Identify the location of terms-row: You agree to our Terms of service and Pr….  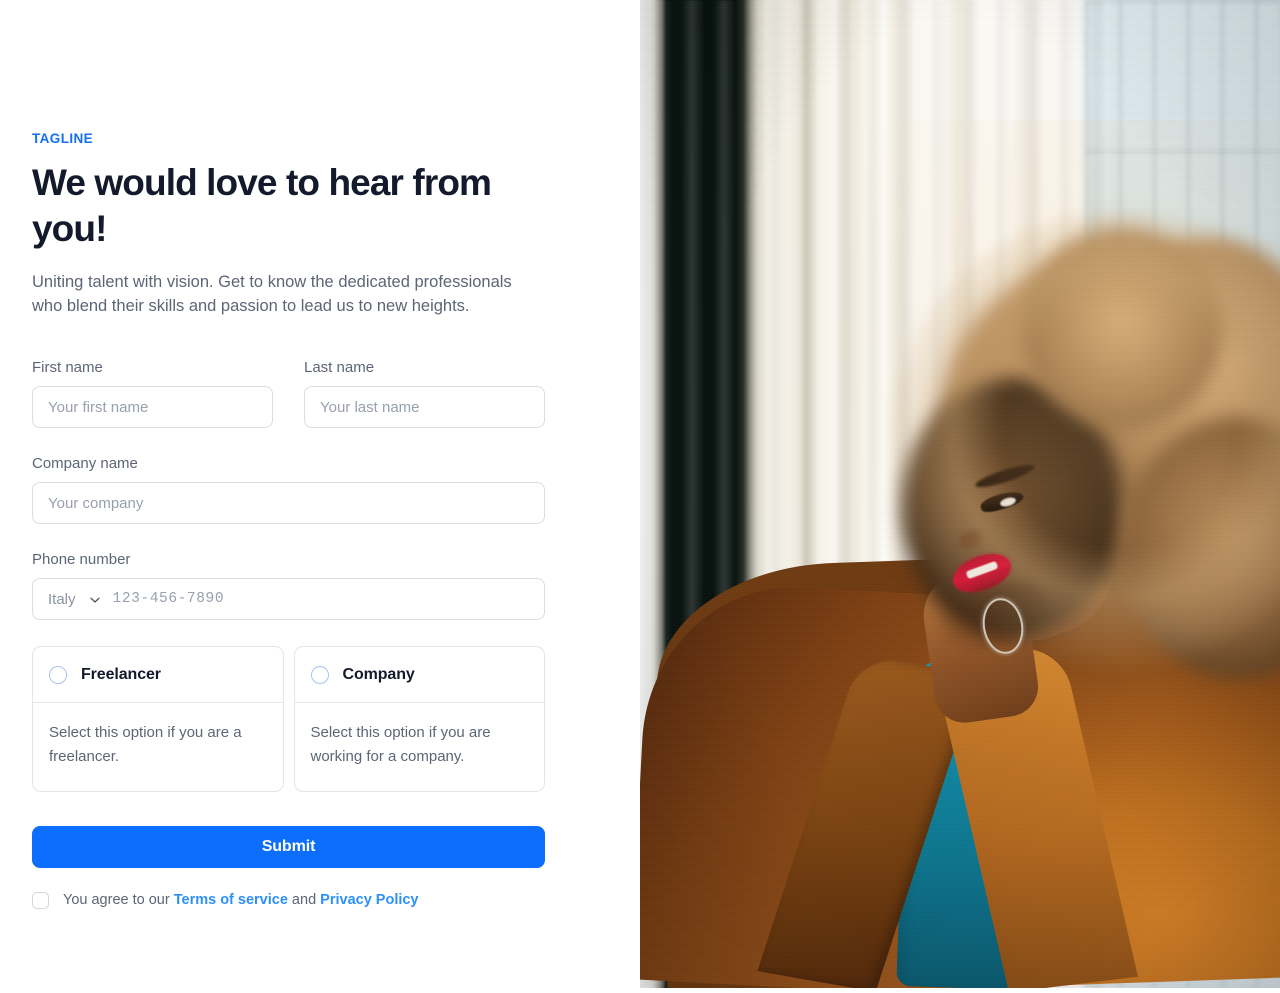
(288, 900).